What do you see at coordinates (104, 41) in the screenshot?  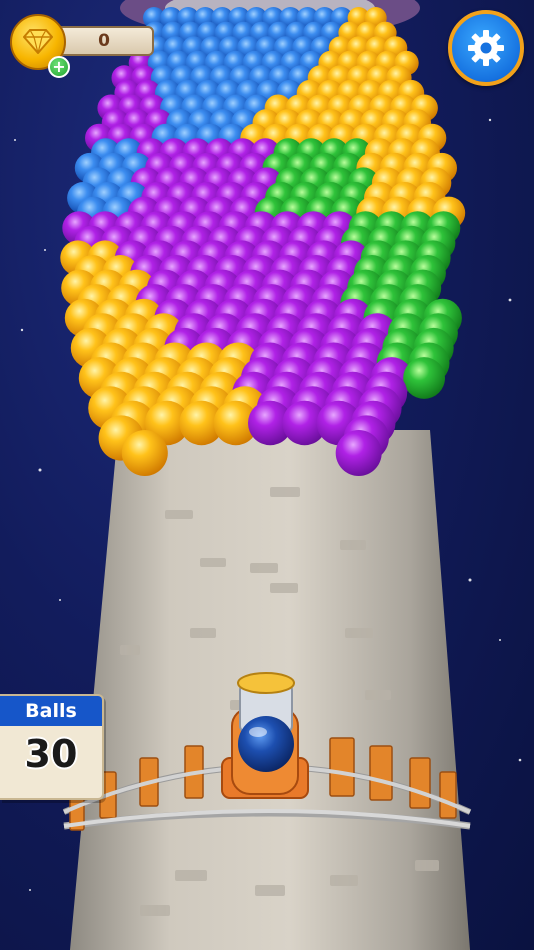 I see `gem-count: 0` at bounding box center [104, 41].